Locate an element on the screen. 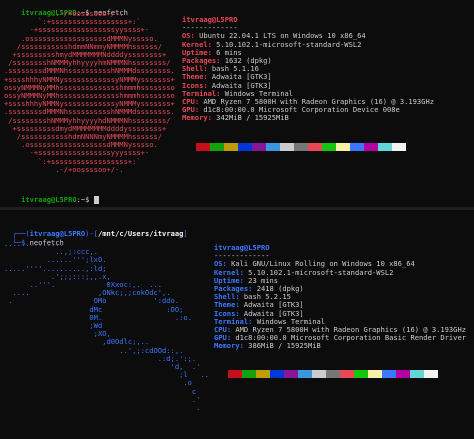  prompt-line-2: itvraag@L5PRO:~$ is located at coordinates (51, 197).